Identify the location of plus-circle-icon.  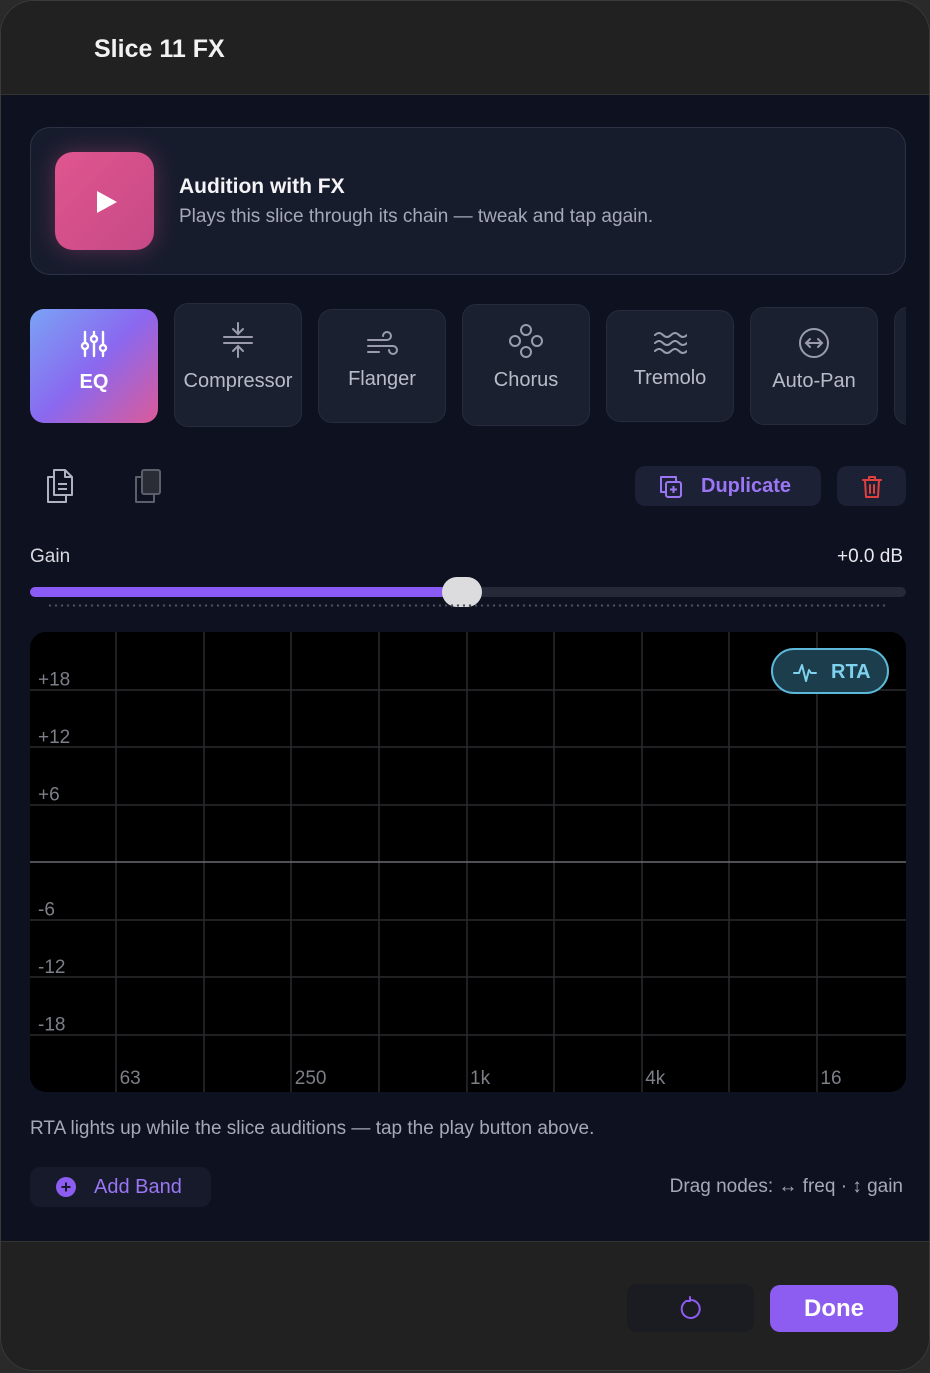
(66, 1190).